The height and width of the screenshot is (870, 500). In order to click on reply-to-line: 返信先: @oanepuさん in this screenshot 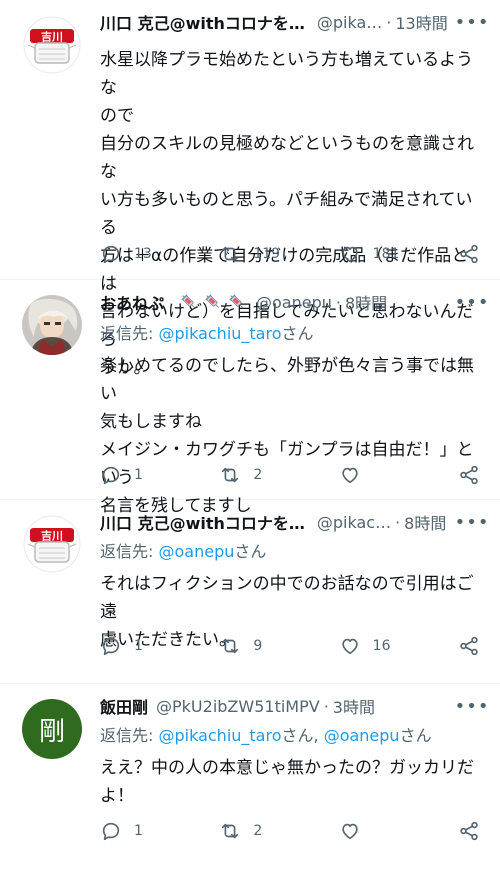, I will do `click(183, 551)`.